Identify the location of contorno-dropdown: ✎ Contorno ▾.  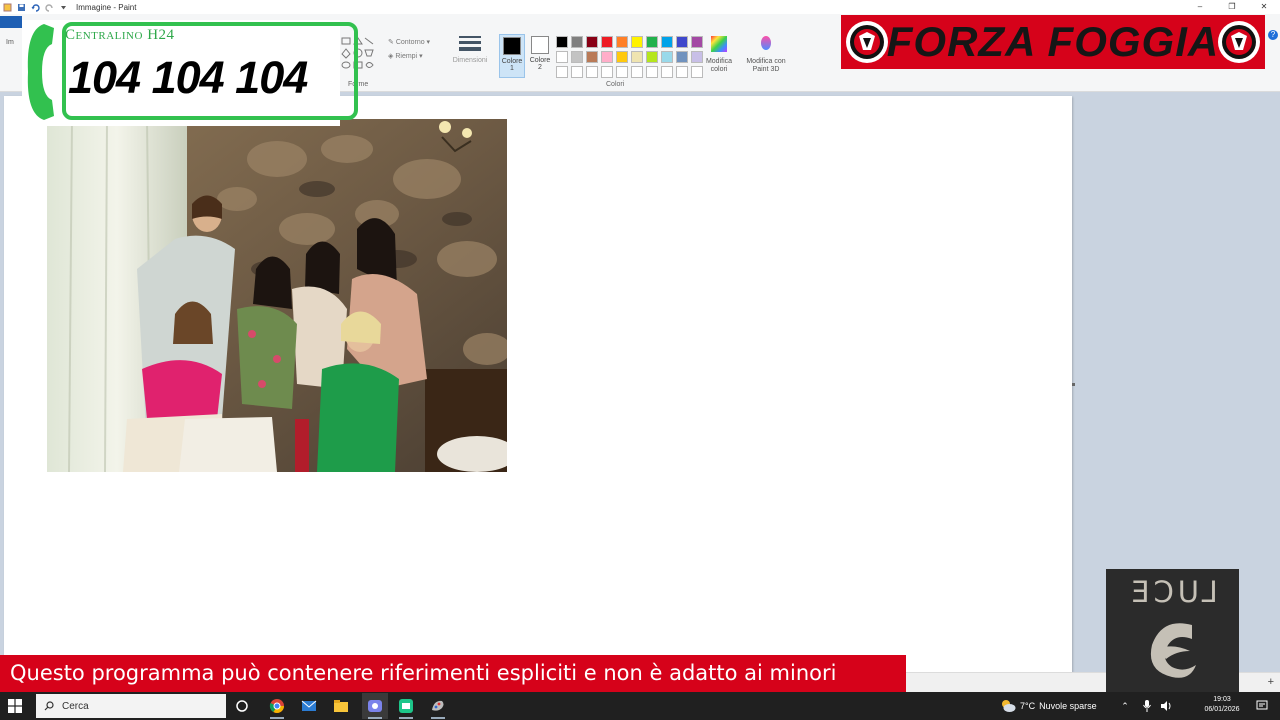
(409, 43).